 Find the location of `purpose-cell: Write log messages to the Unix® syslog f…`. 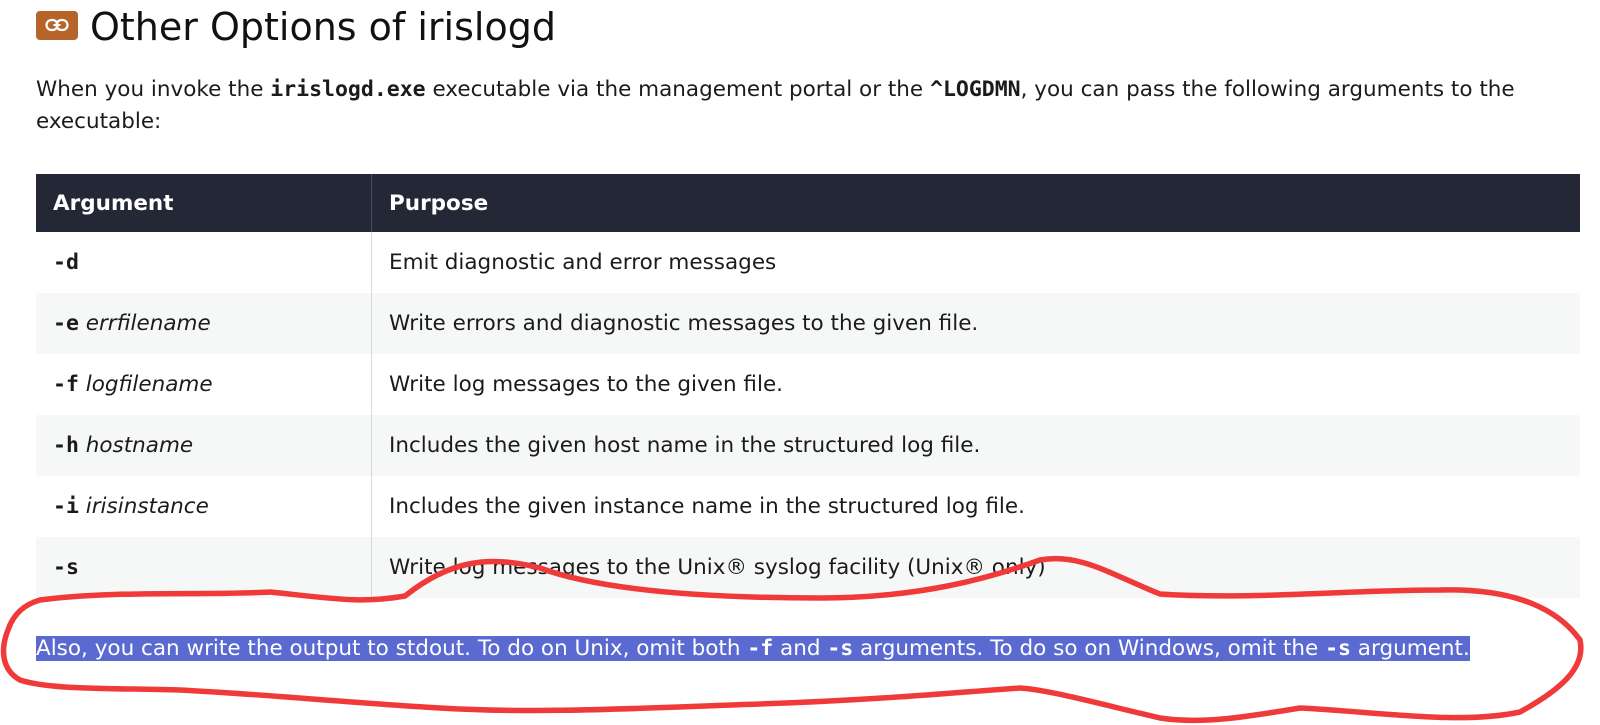

purpose-cell: Write log messages to the Unix® syslog f… is located at coordinates (975, 567).